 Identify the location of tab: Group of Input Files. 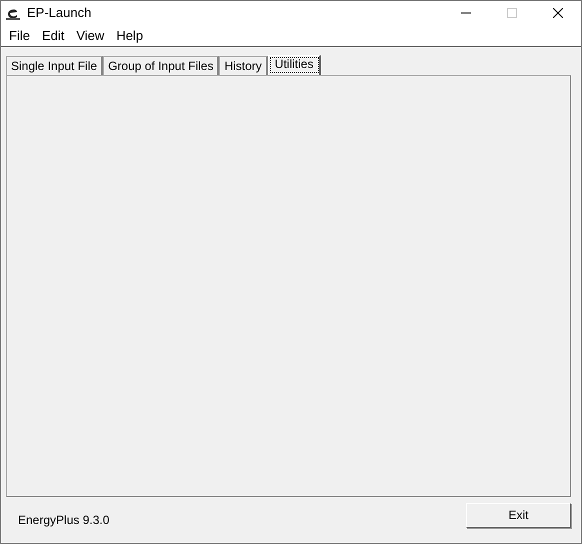
(161, 65).